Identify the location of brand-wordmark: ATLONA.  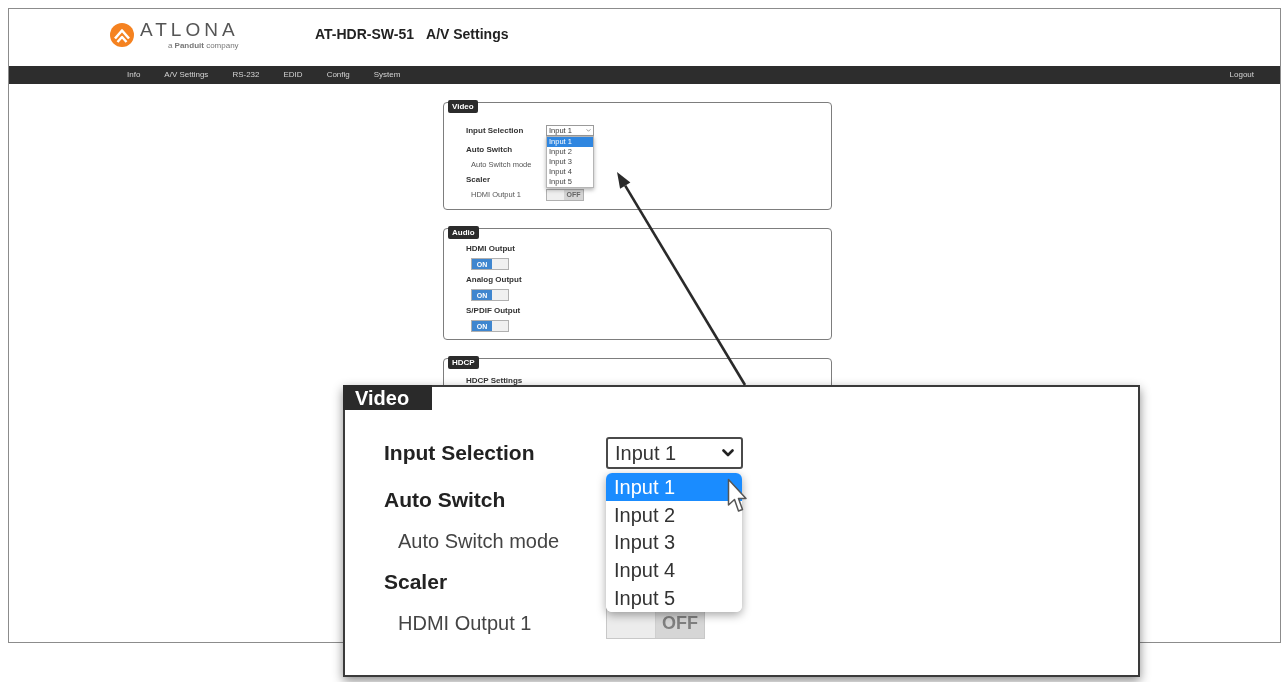
(189, 29).